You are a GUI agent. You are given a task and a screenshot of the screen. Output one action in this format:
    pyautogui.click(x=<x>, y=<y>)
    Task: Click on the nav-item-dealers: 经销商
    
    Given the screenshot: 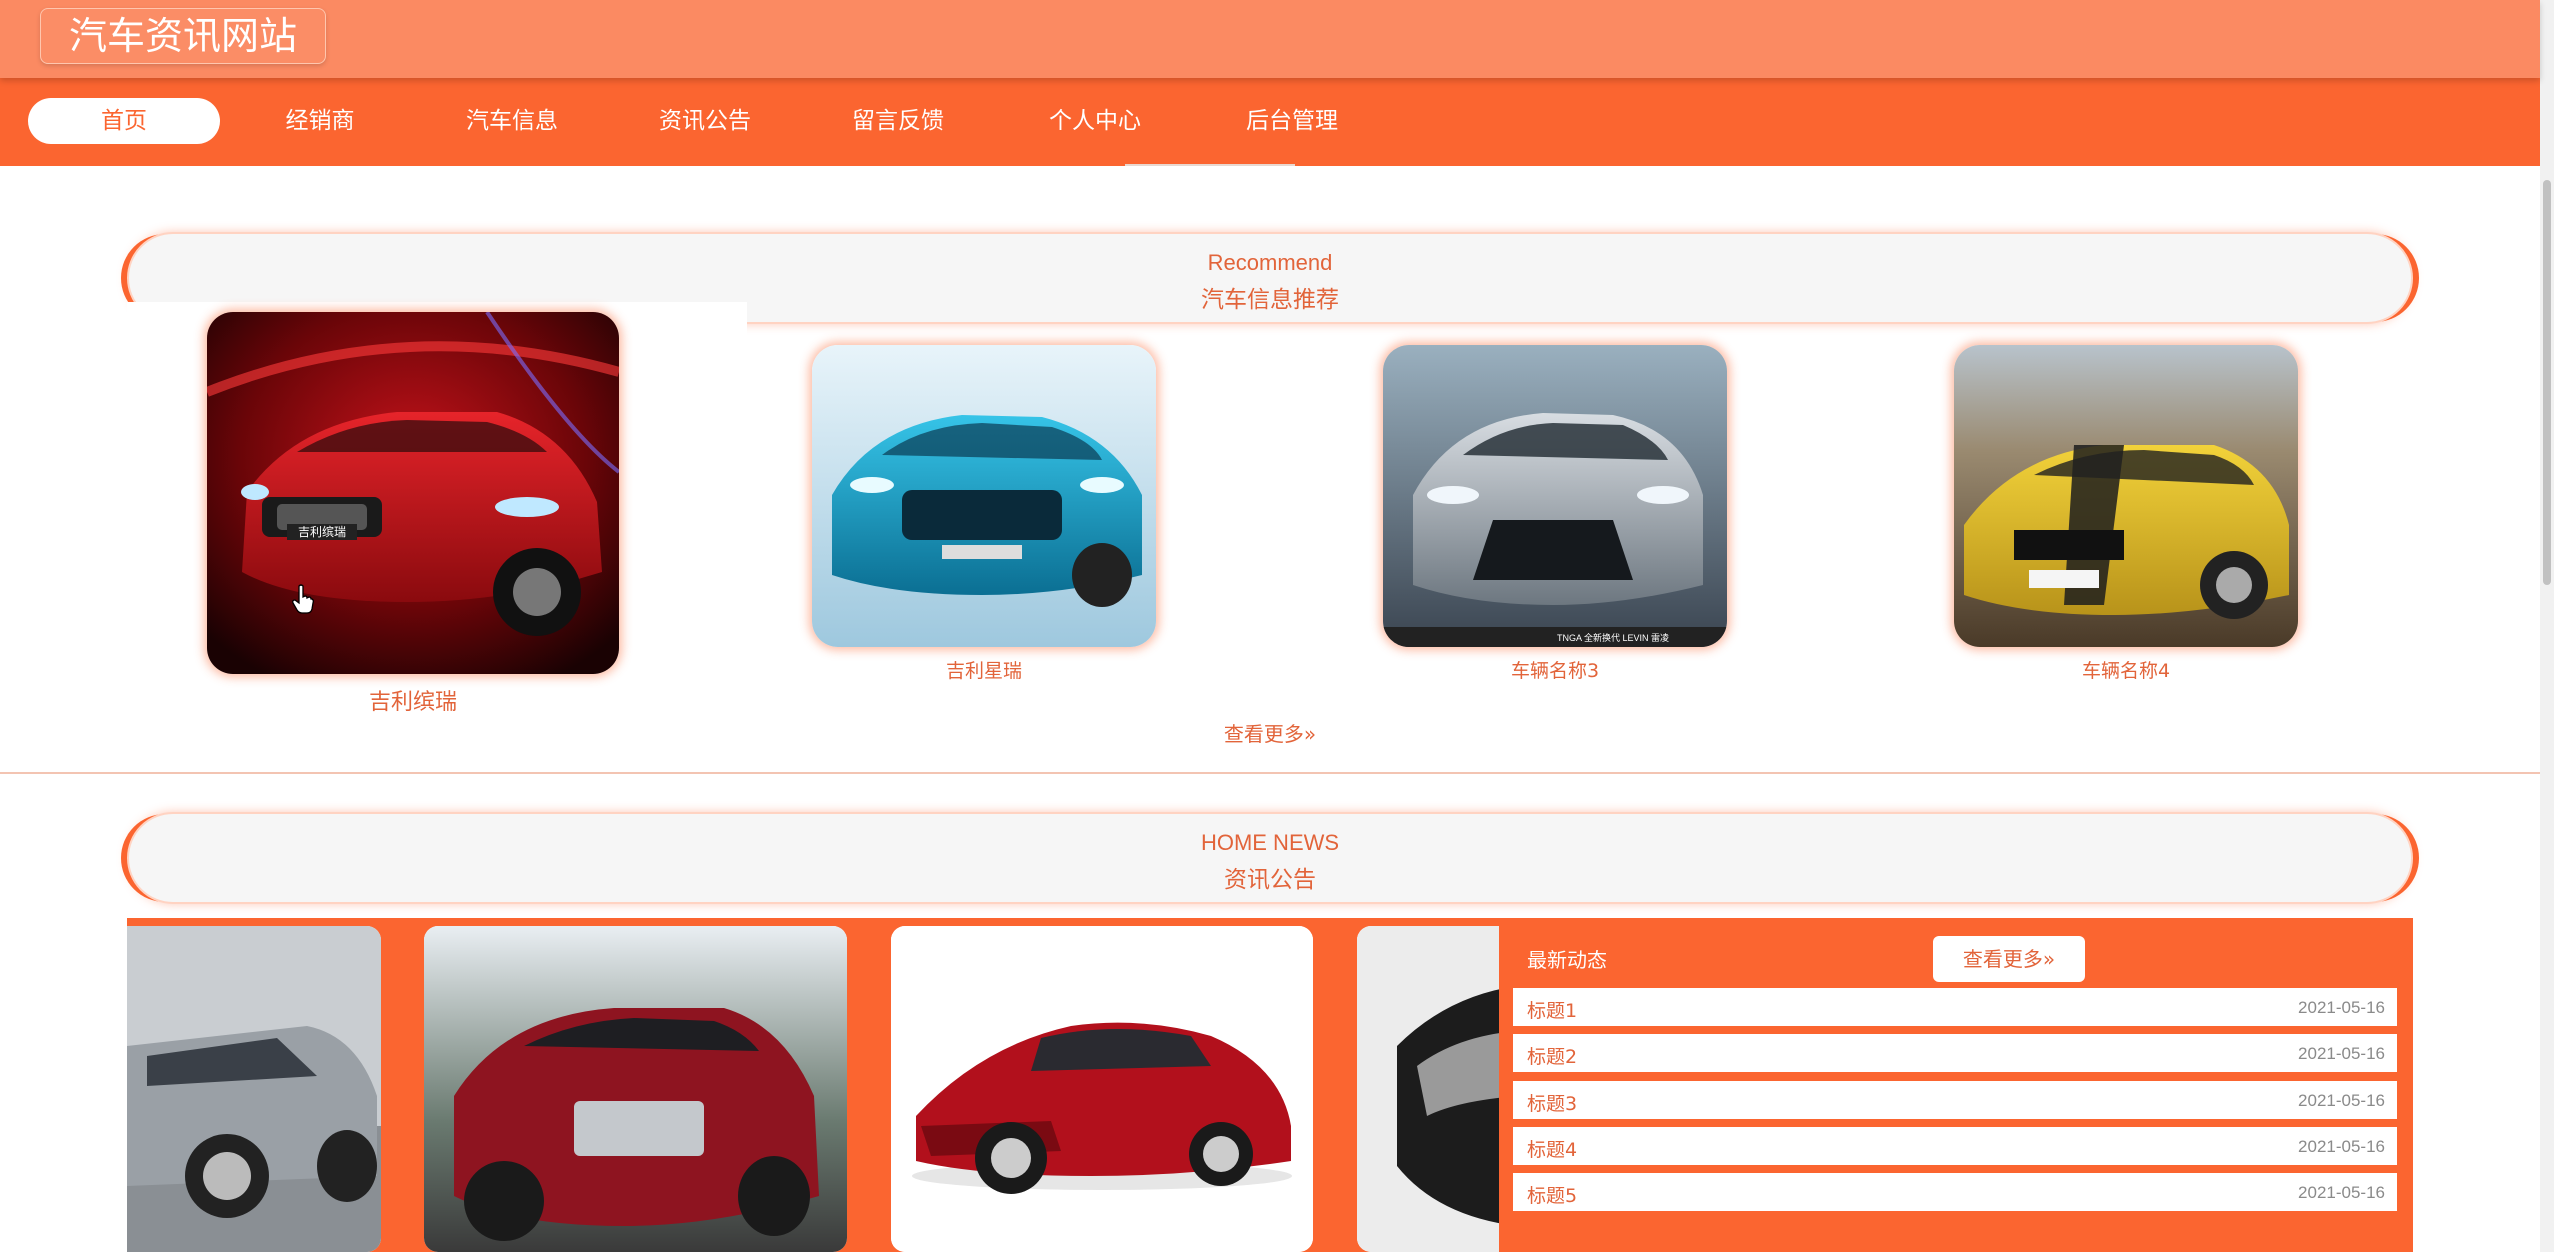 What is the action you would take?
    pyautogui.click(x=320, y=121)
    